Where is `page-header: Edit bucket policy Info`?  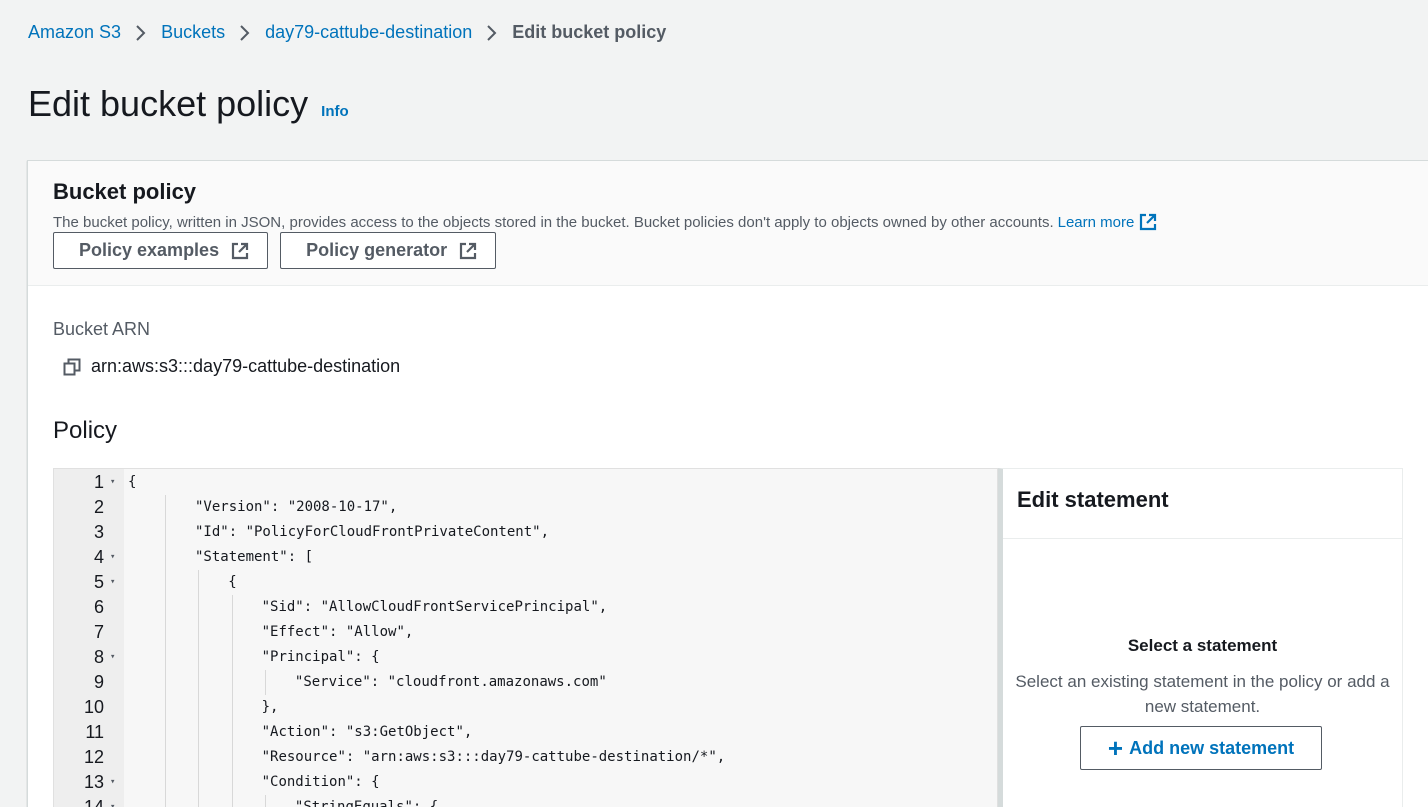 page-header: Edit bucket policy Info is located at coordinates (188, 104).